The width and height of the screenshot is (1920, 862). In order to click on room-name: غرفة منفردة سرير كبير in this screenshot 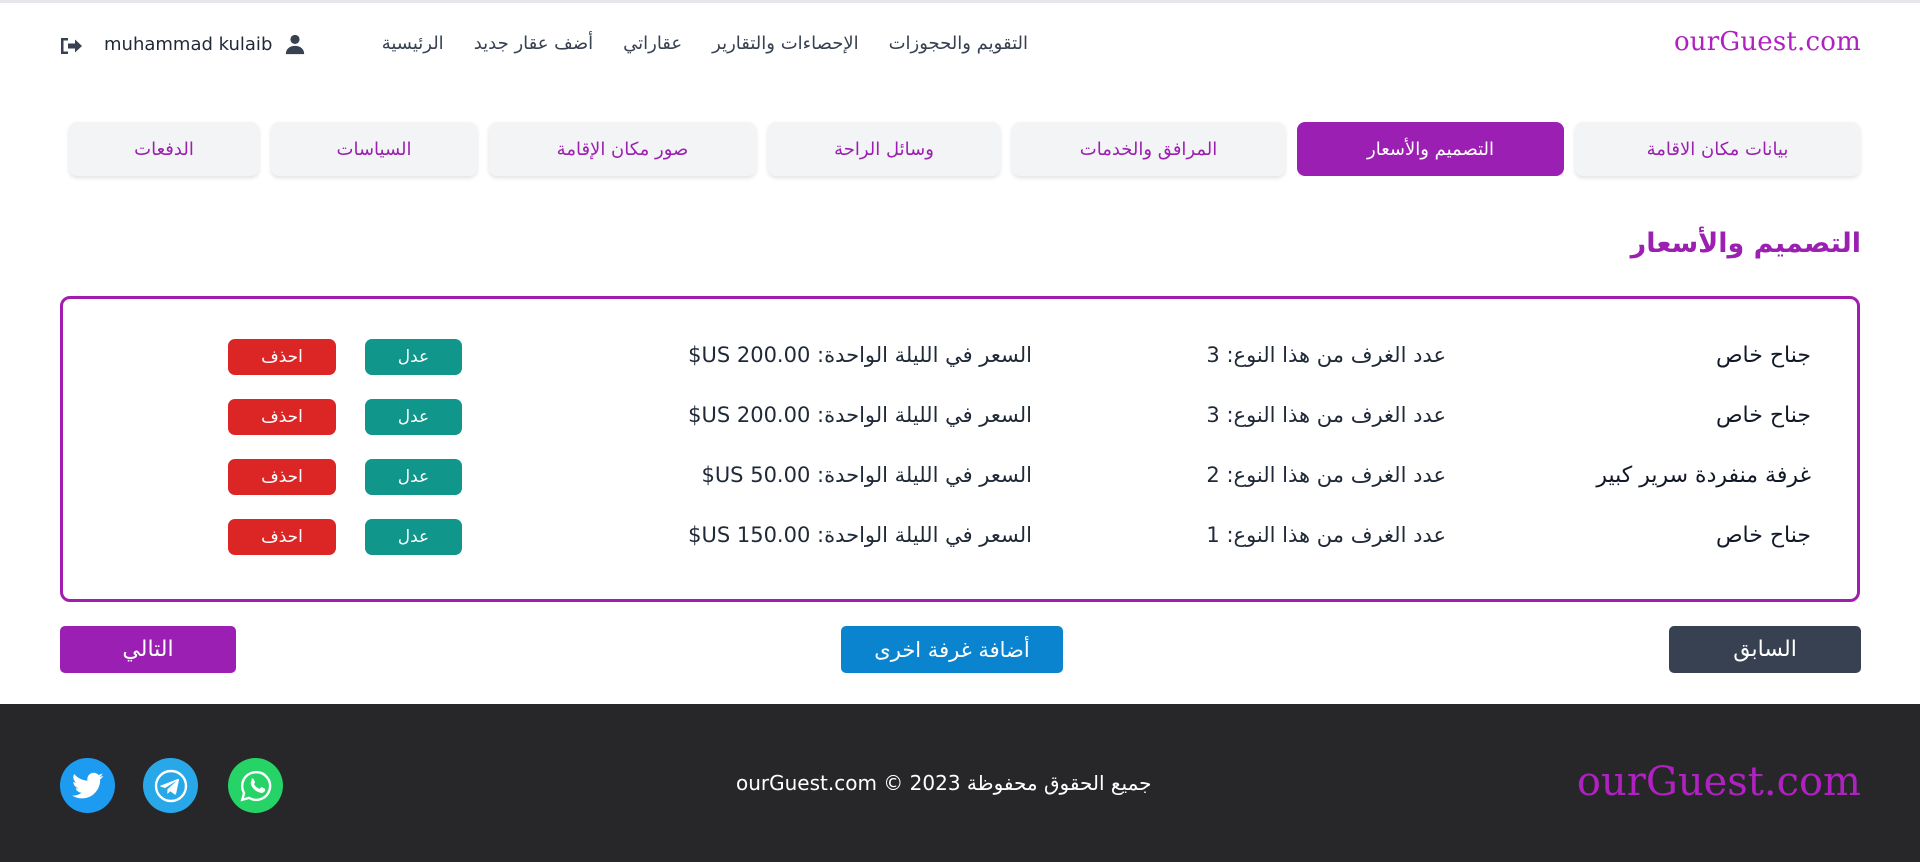, I will do `click(1703, 475)`.